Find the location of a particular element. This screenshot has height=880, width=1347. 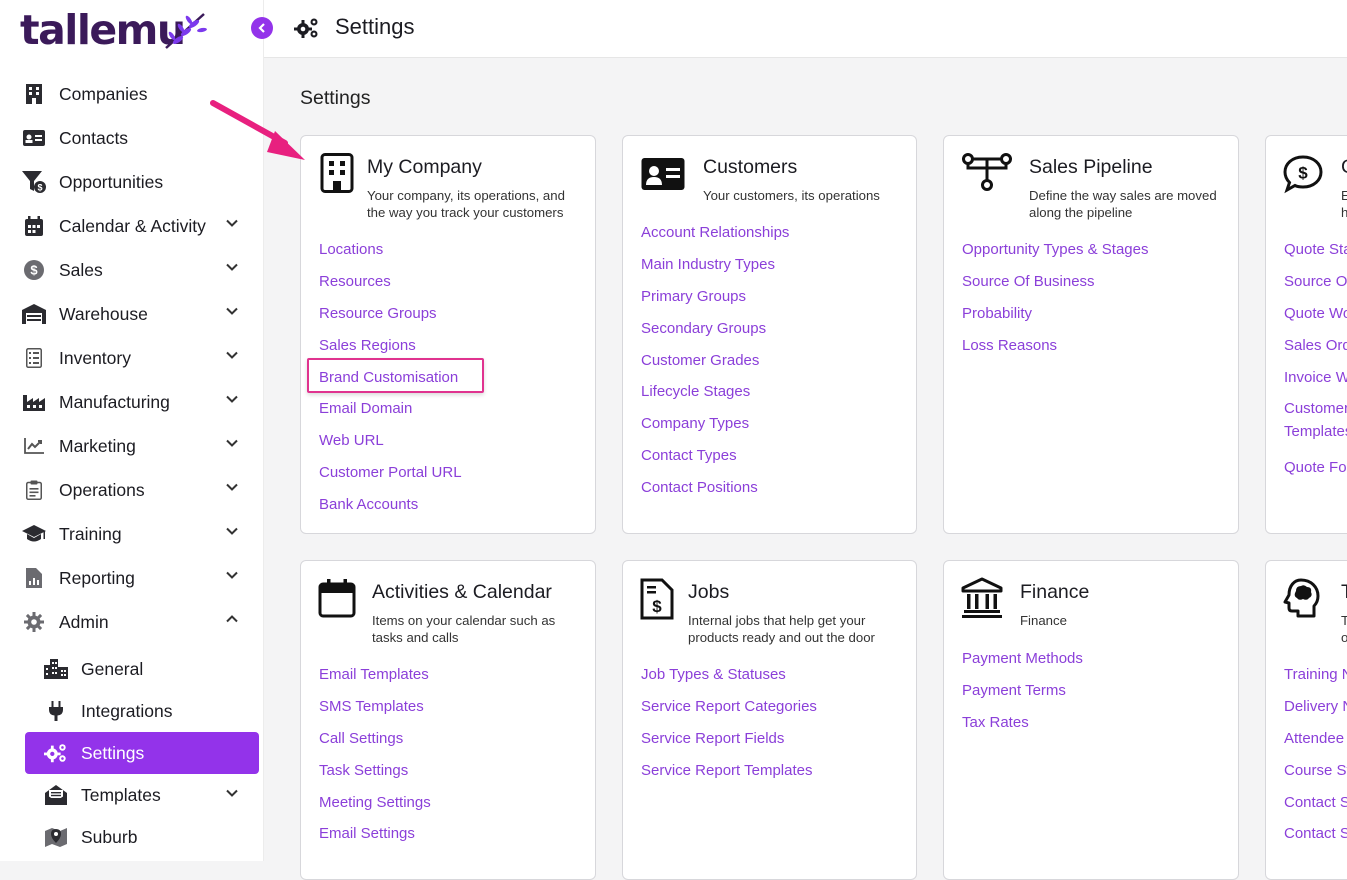

link-bank-accounts: Bank Accounts is located at coordinates (390, 505).